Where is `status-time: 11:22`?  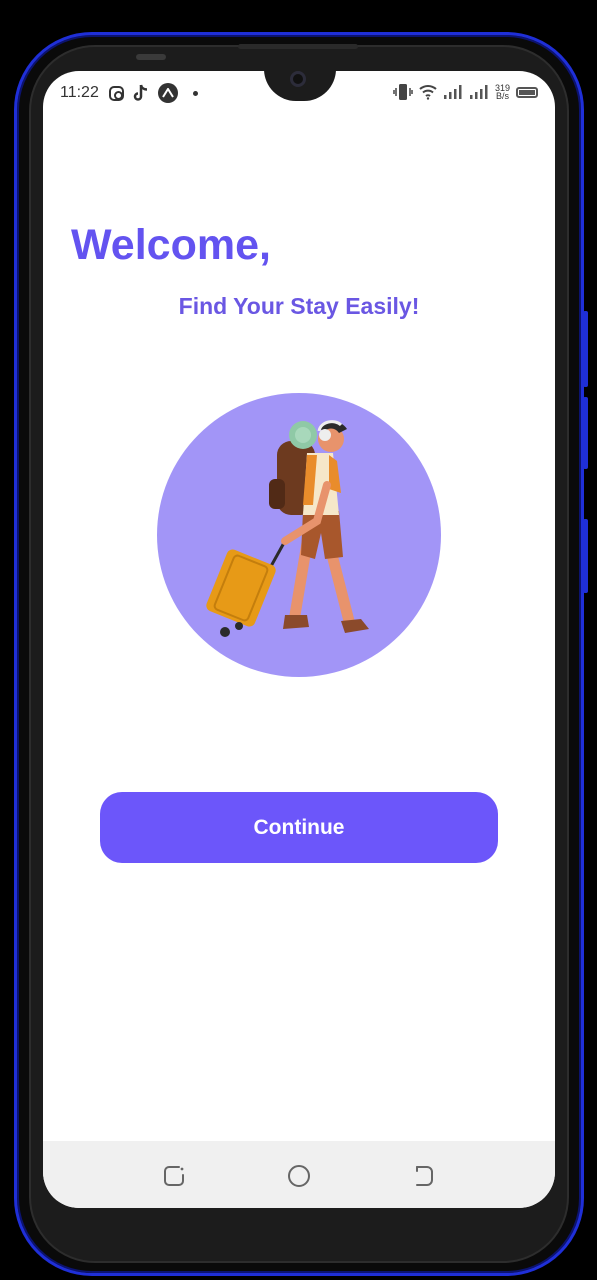 status-time: 11:22 is located at coordinates (79, 92).